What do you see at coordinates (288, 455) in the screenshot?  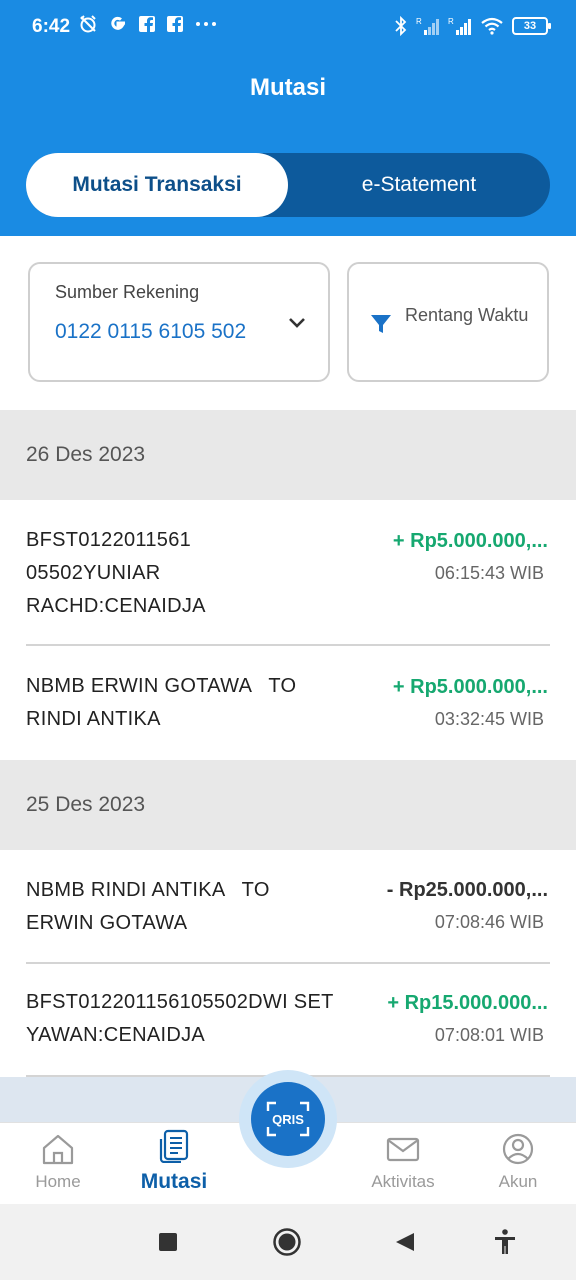 I see `date-header: 26 Des 2023` at bounding box center [288, 455].